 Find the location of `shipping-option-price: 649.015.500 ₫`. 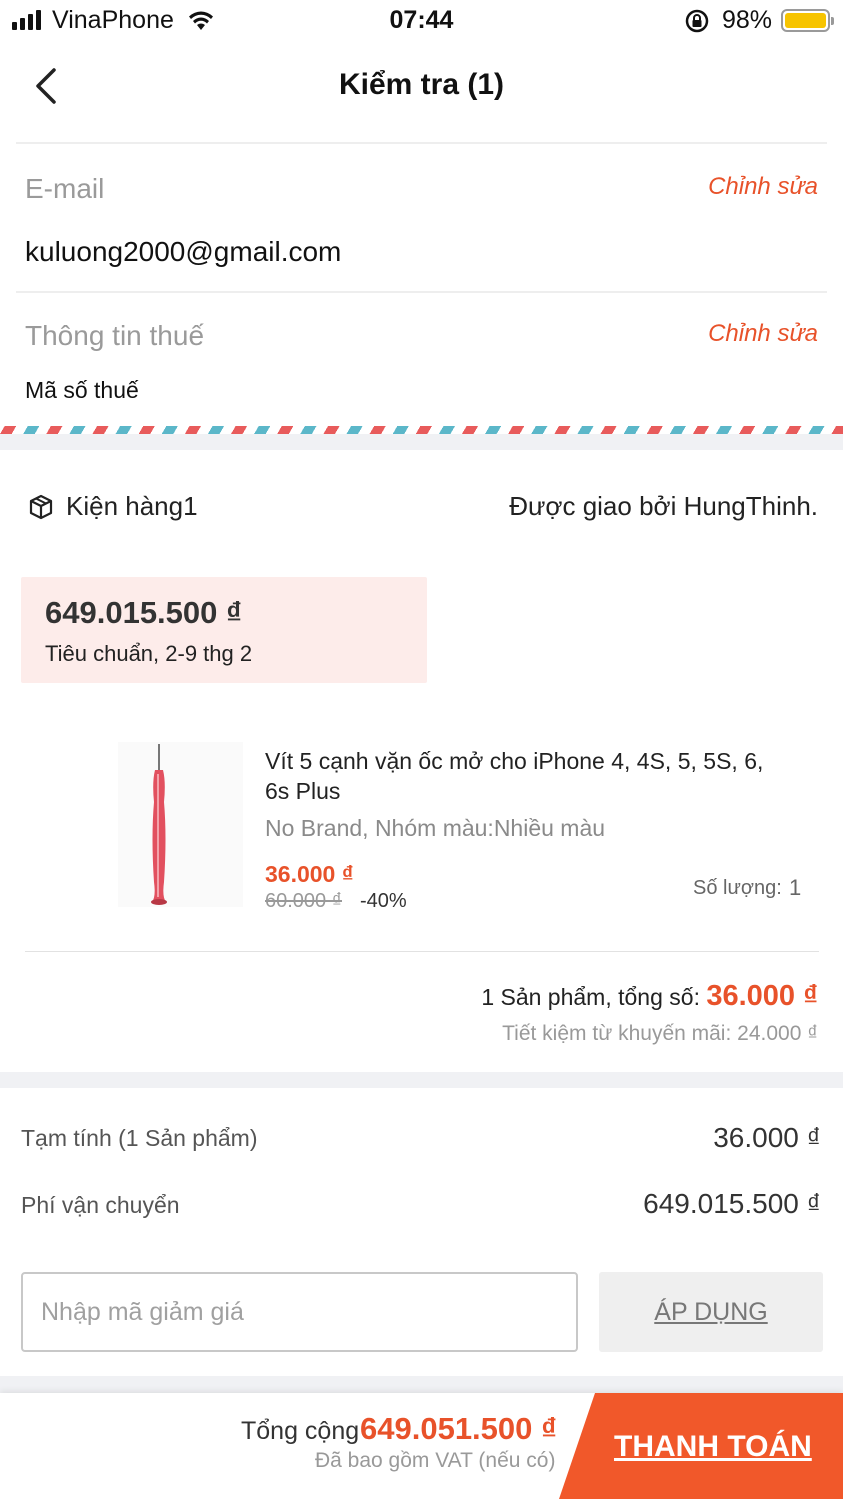

shipping-option-price: 649.015.500 ₫ is located at coordinates (143, 612).